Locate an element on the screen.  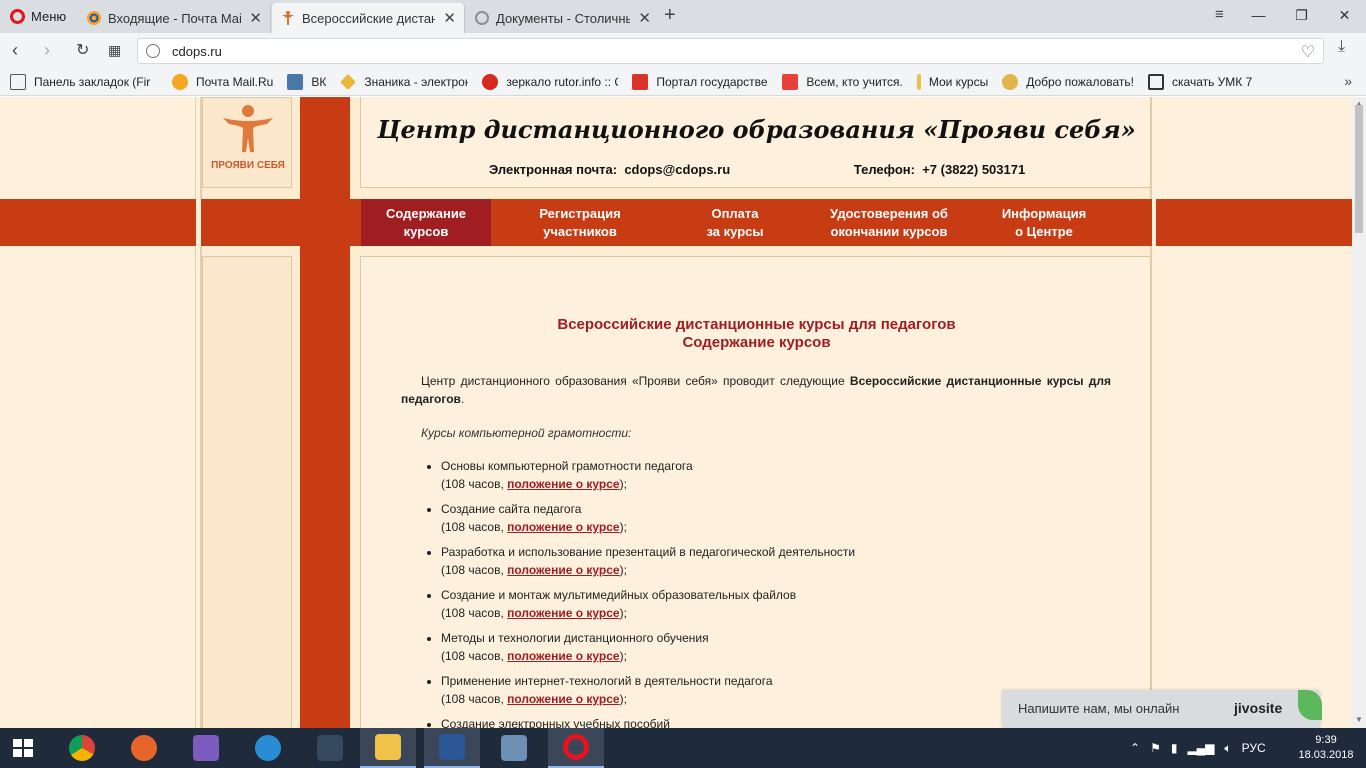
taskbar-word is located at coordinates (452, 748).